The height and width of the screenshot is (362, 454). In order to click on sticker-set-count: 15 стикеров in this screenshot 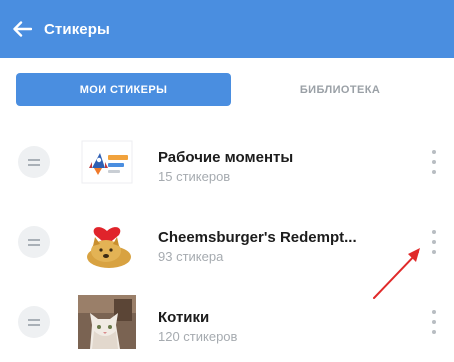, I will do `click(194, 176)`.